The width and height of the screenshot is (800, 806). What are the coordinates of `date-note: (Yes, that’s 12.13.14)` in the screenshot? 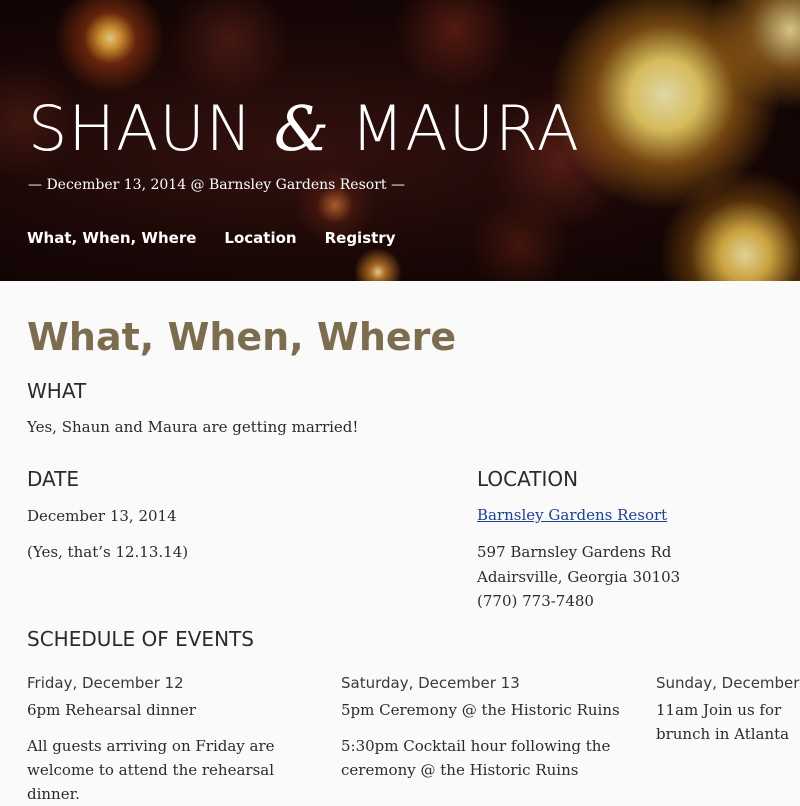 It's located at (108, 552).